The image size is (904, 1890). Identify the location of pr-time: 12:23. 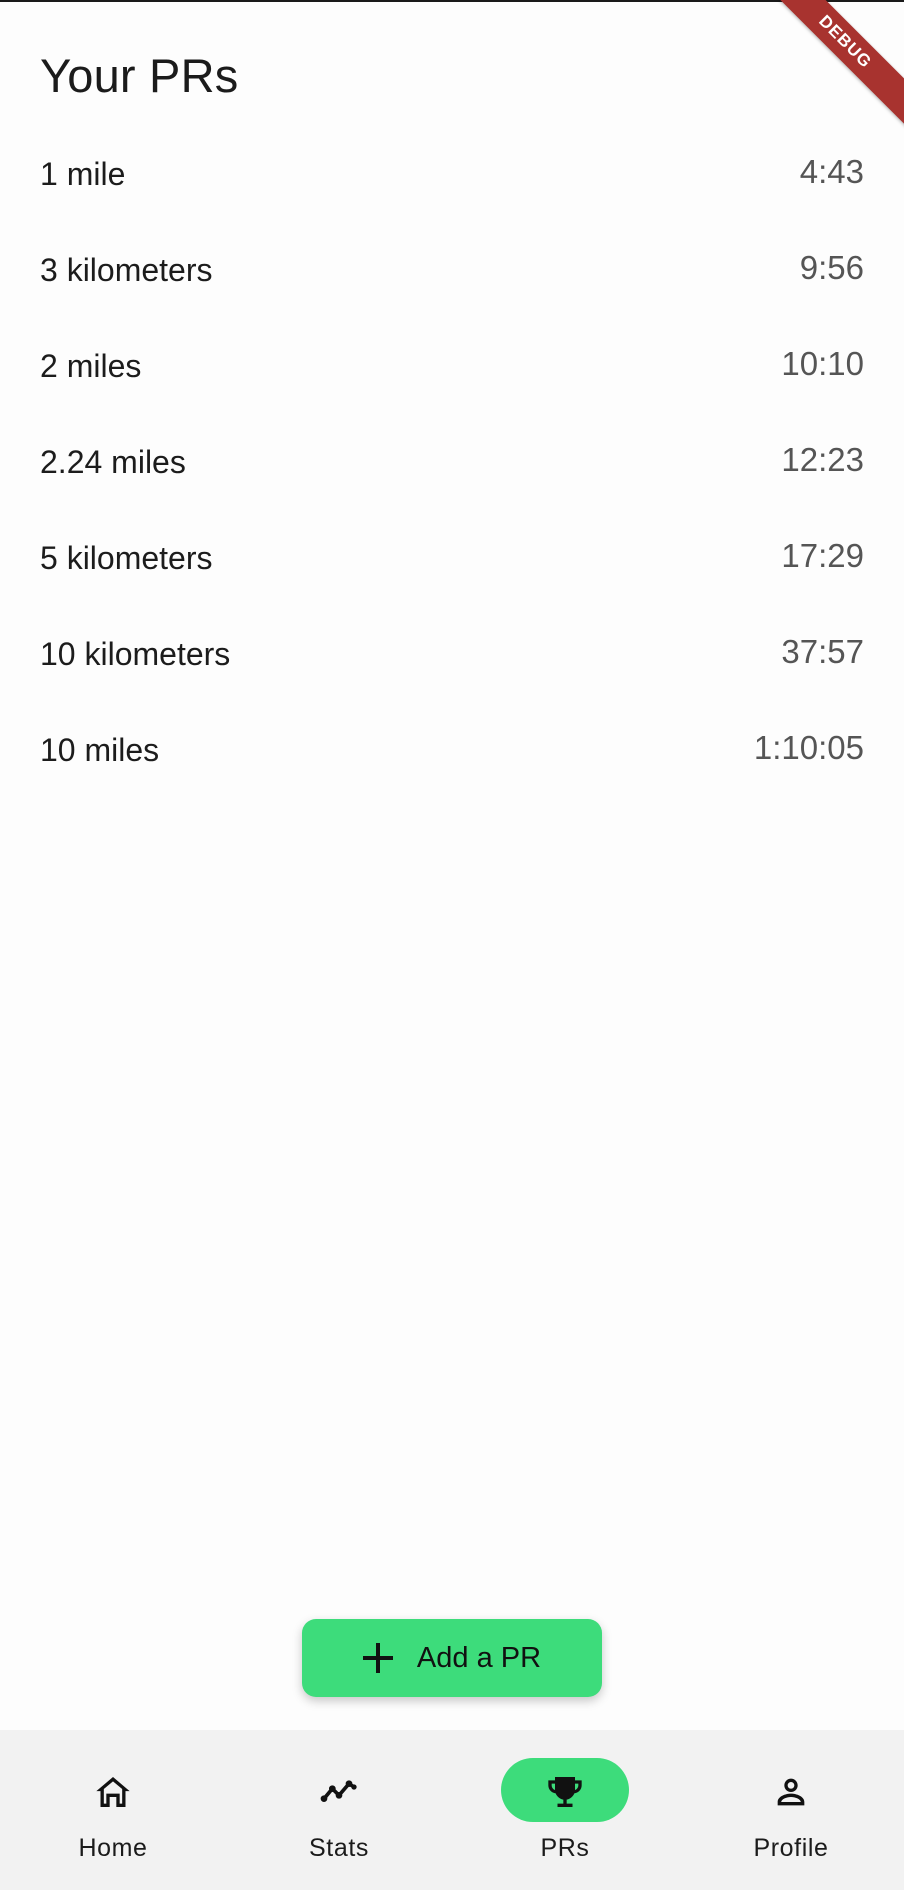
(822, 459).